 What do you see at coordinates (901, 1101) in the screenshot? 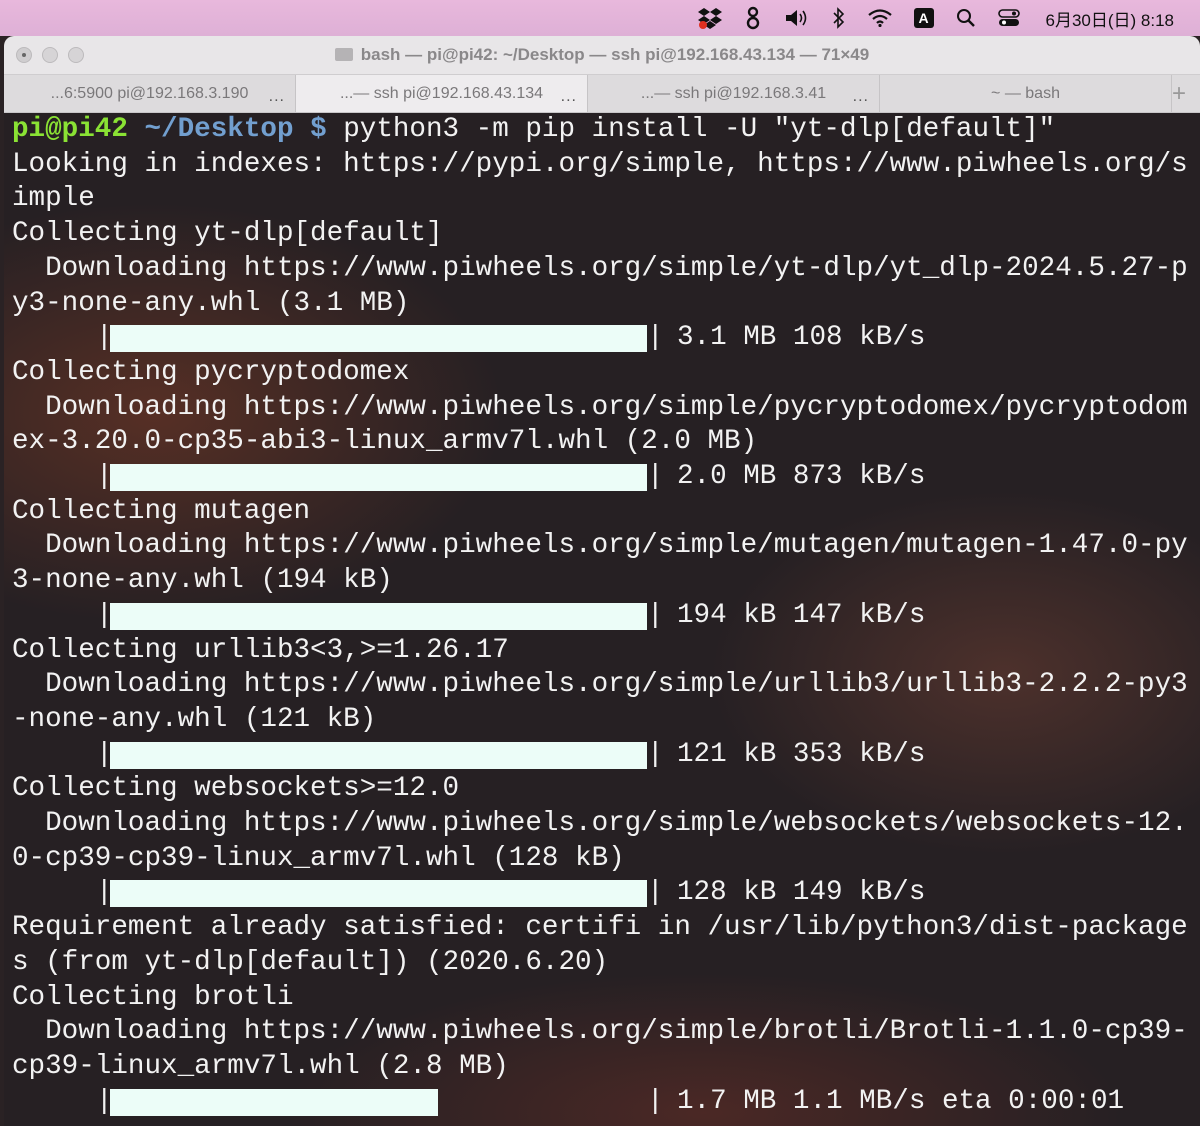
I see `progress-stats: 1.7 MB 1.1 MB/s eta 0:00:01` at bounding box center [901, 1101].